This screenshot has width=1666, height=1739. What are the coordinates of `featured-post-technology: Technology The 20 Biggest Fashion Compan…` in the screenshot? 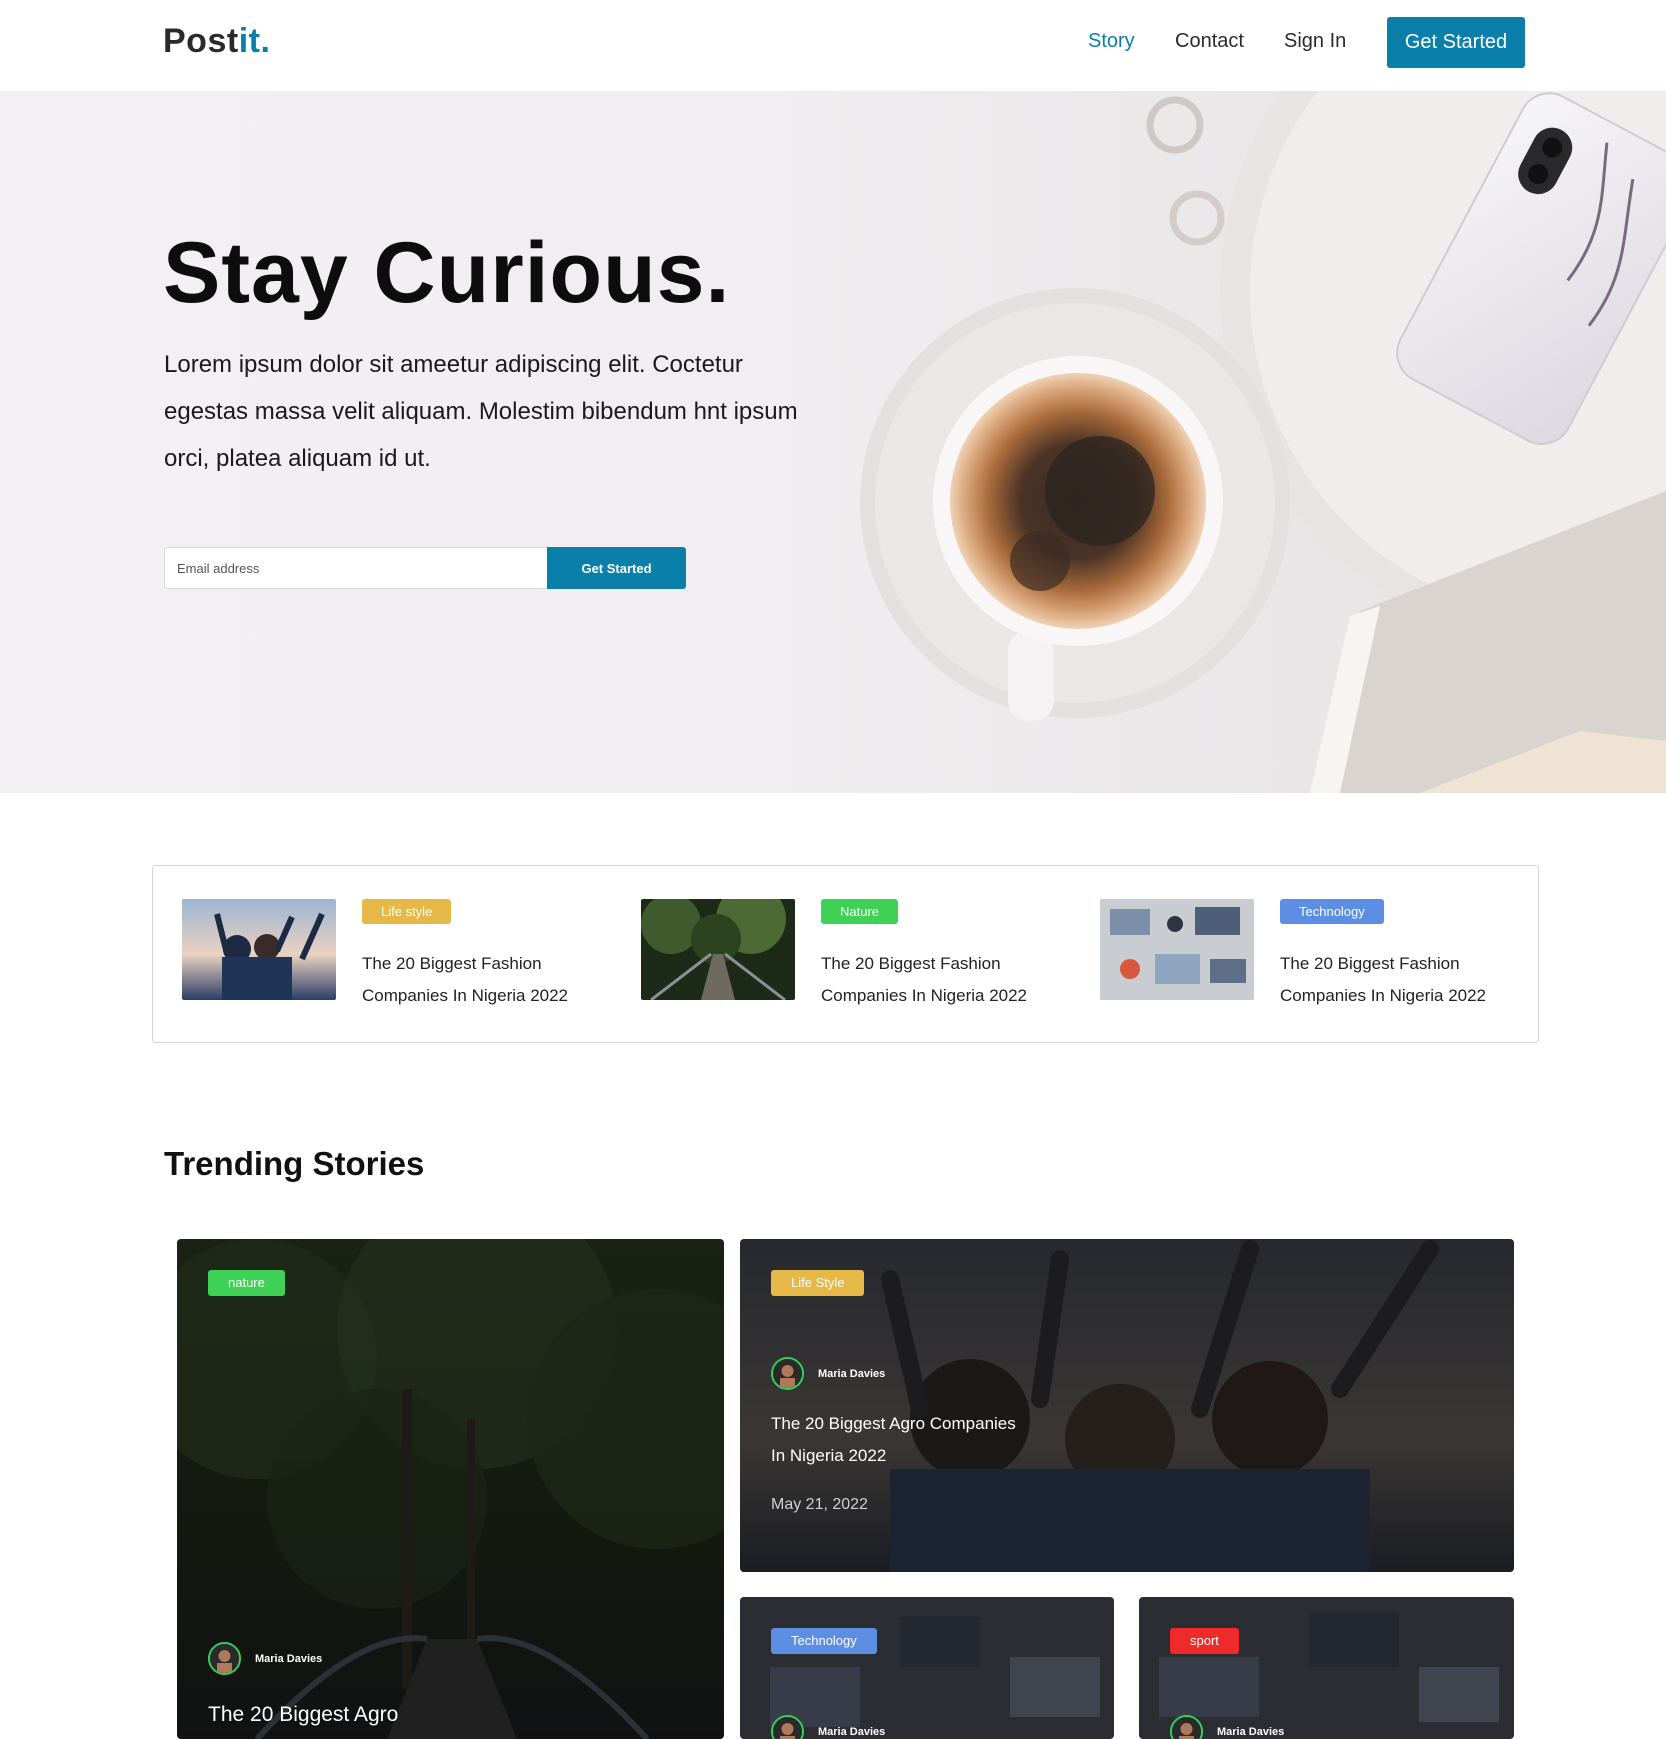 It's located at (1315, 952).